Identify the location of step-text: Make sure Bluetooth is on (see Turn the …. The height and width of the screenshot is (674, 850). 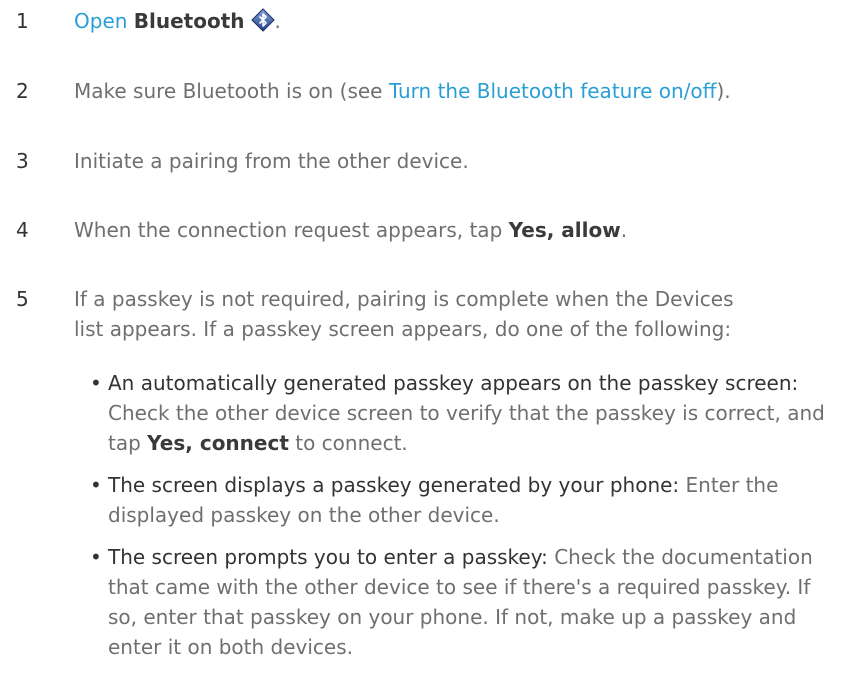
(454, 91).